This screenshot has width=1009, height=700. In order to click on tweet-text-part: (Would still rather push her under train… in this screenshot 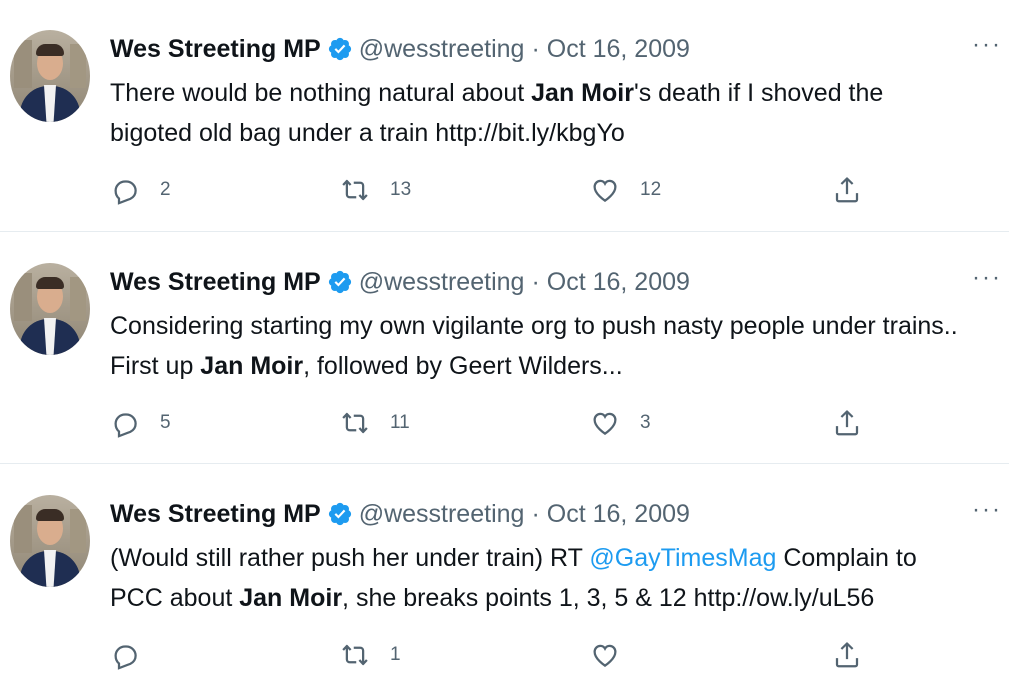, I will do `click(350, 558)`.